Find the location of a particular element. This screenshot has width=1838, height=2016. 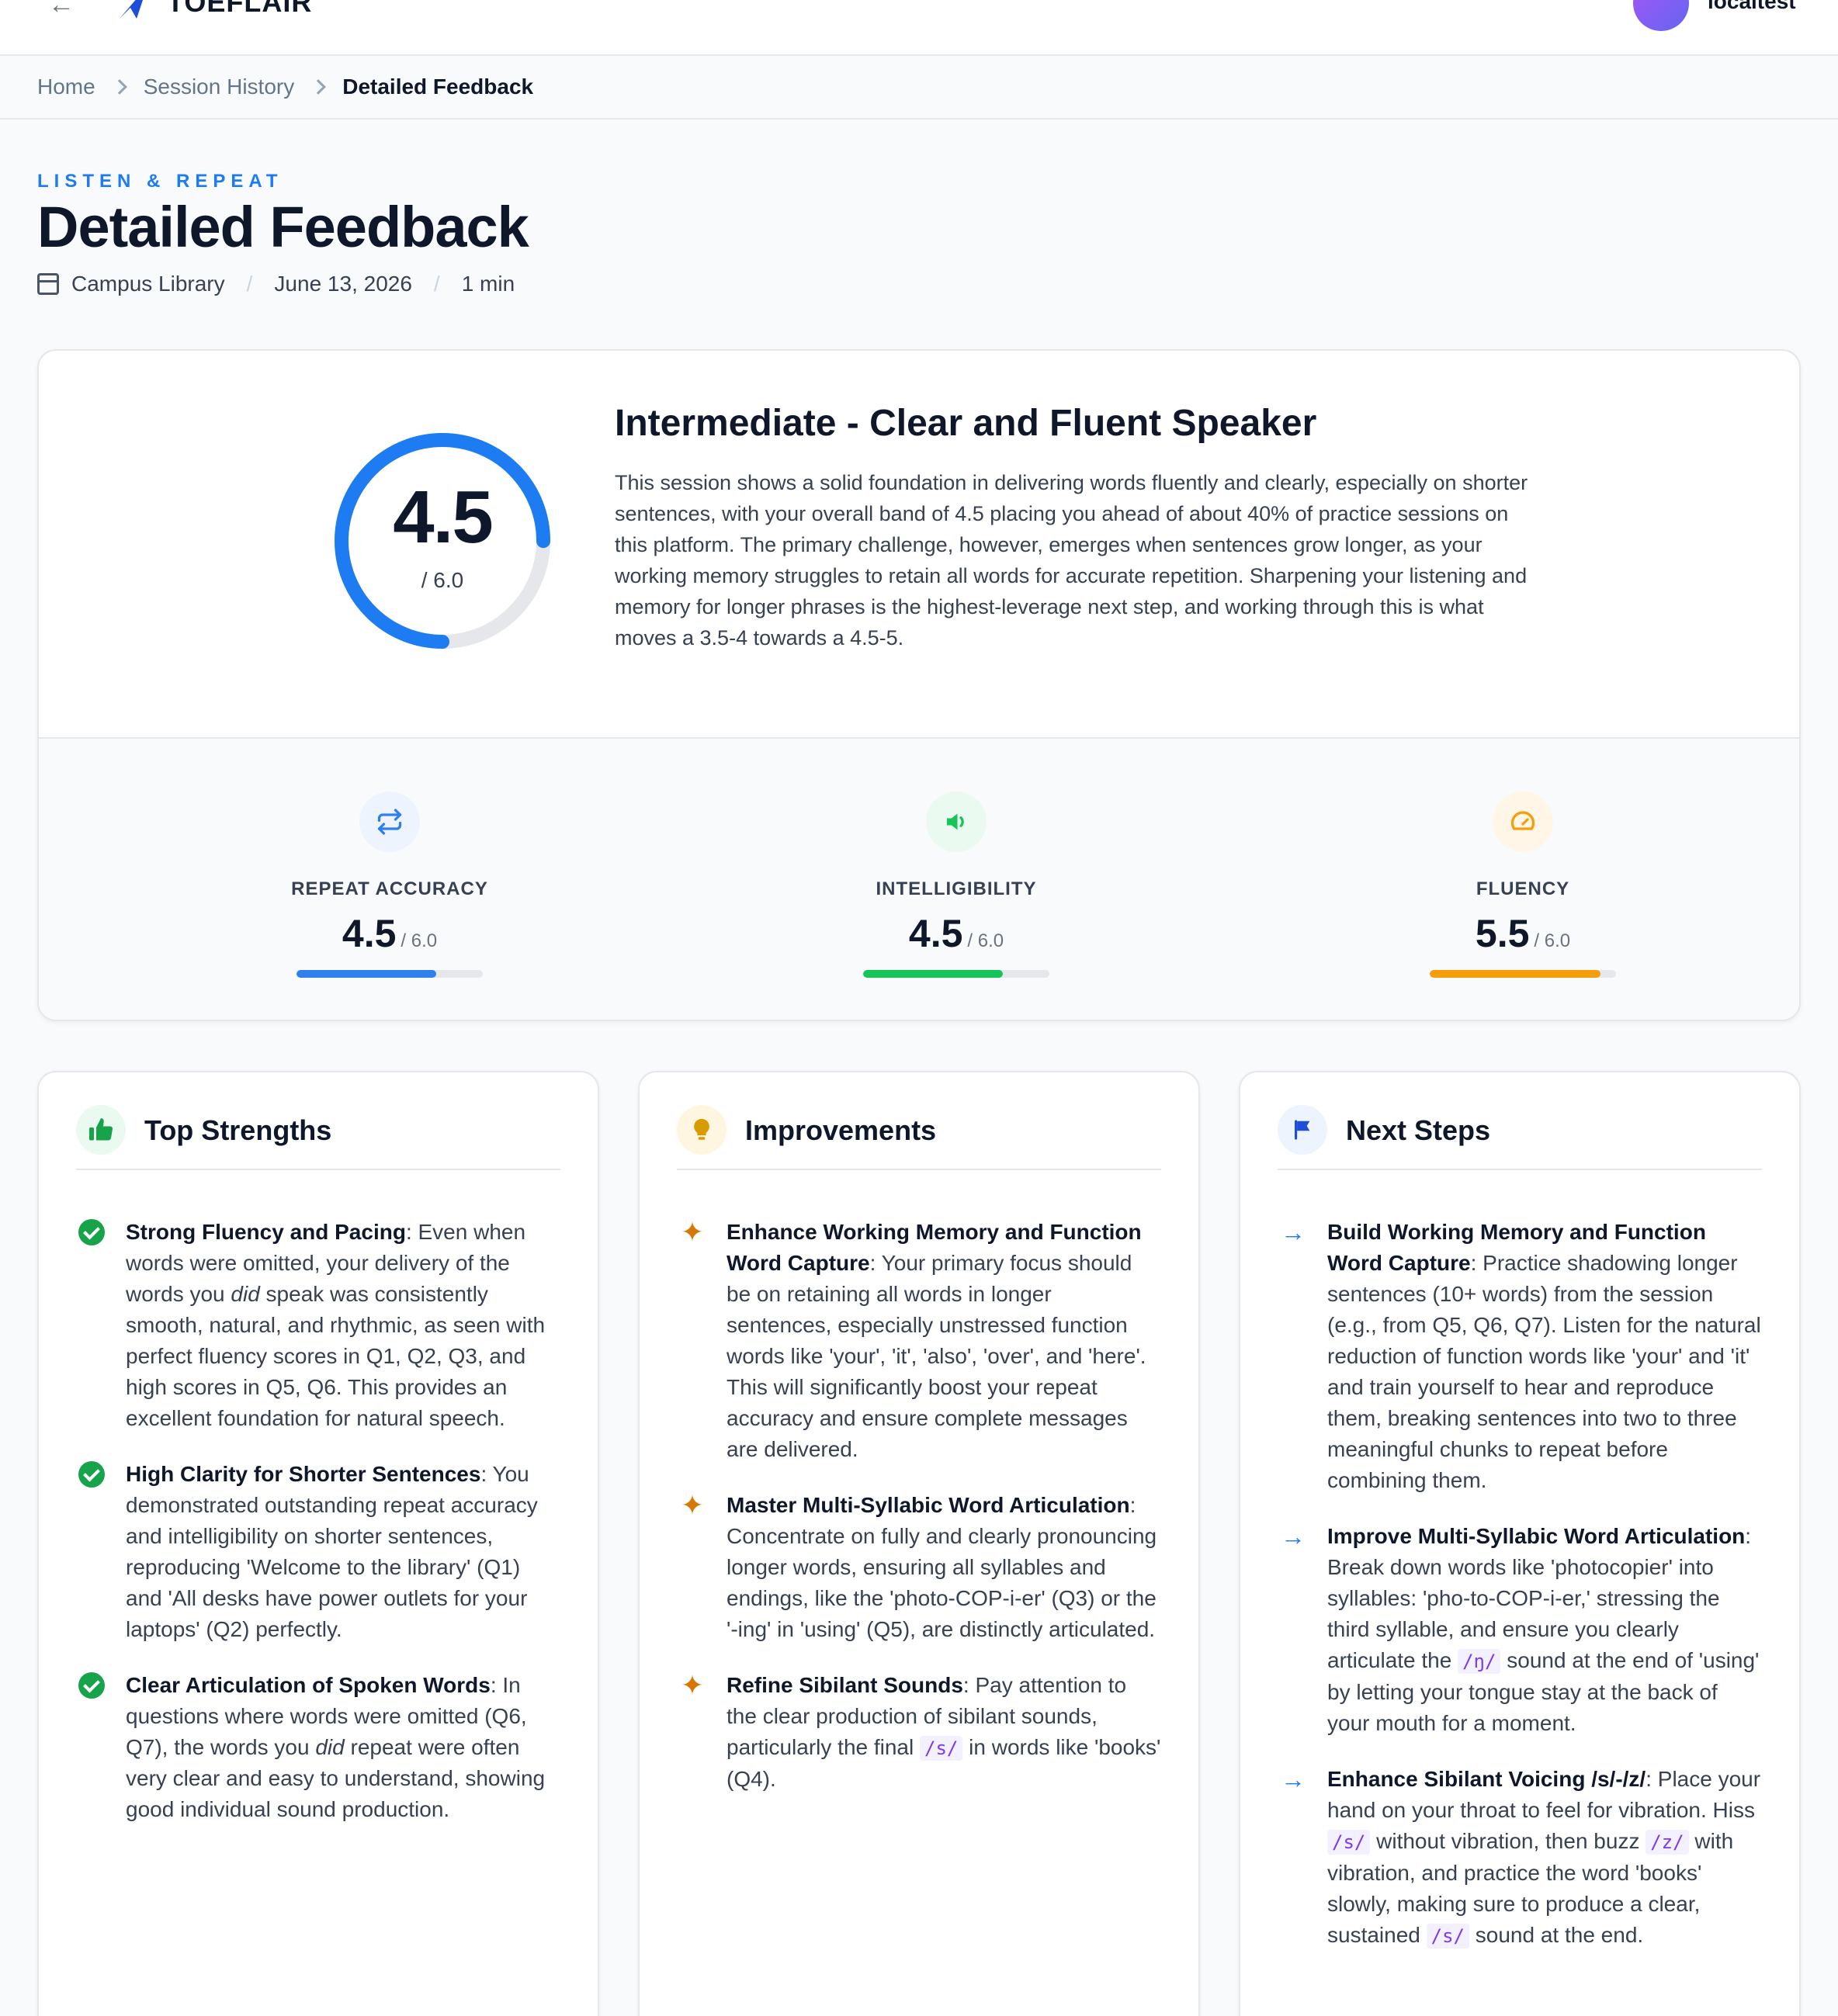

section-eyebrow: LISTEN & REPEAT is located at coordinates (160, 182).